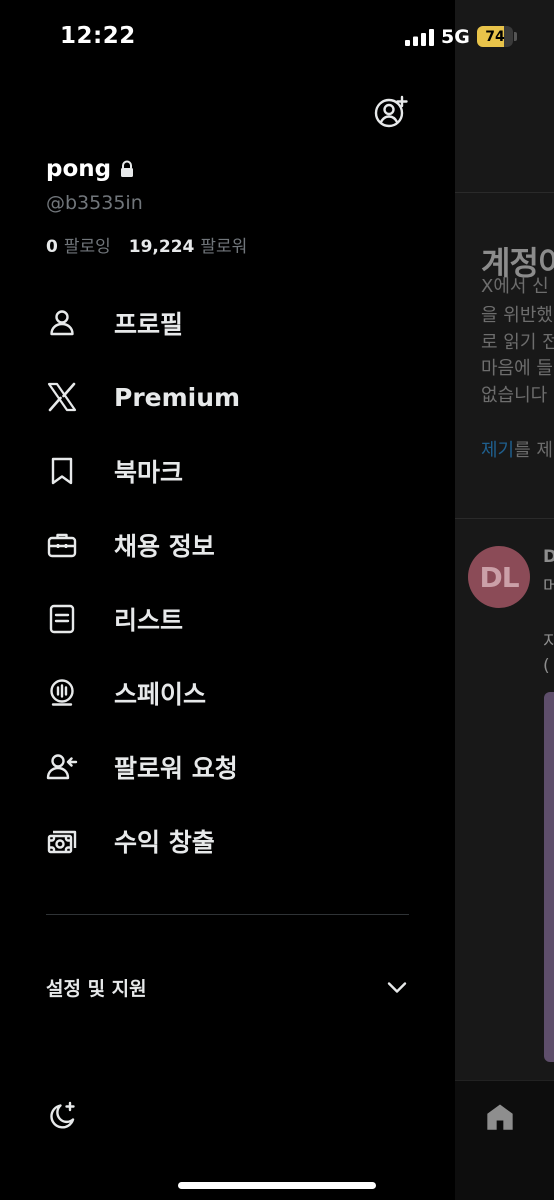  What do you see at coordinates (149, 620) in the screenshot?
I see `menu-item-label: 리스트` at bounding box center [149, 620].